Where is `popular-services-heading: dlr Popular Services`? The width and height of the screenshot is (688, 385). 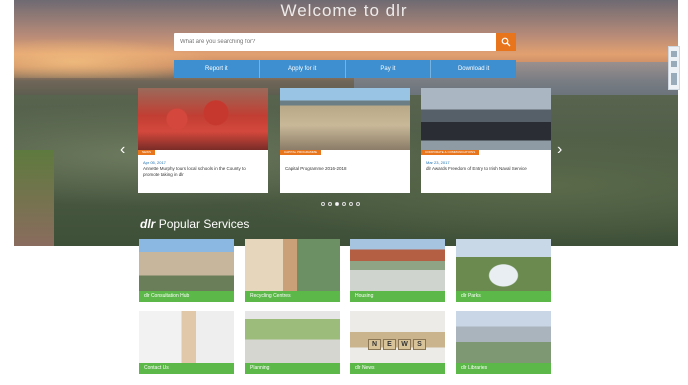 popular-services-heading: dlr Popular Services is located at coordinates (194, 224).